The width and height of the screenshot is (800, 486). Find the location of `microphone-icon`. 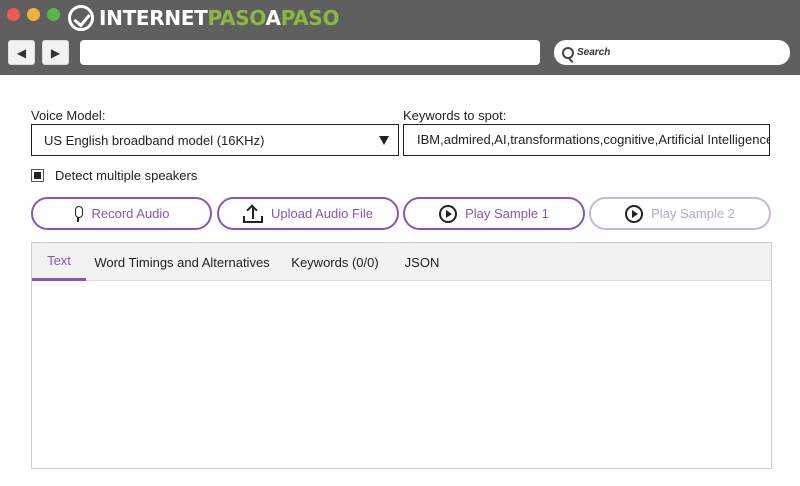

microphone-icon is located at coordinates (78, 214).